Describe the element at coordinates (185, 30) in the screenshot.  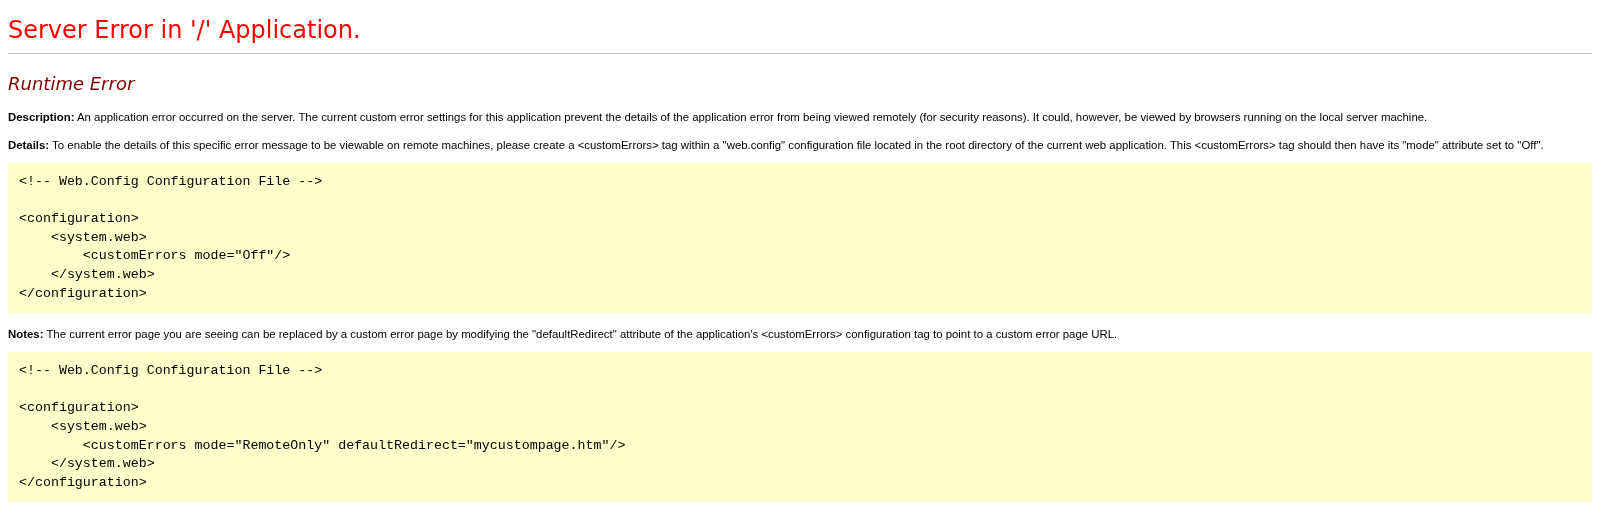
I see `page-title: Server Error in '/' Application.` at that location.